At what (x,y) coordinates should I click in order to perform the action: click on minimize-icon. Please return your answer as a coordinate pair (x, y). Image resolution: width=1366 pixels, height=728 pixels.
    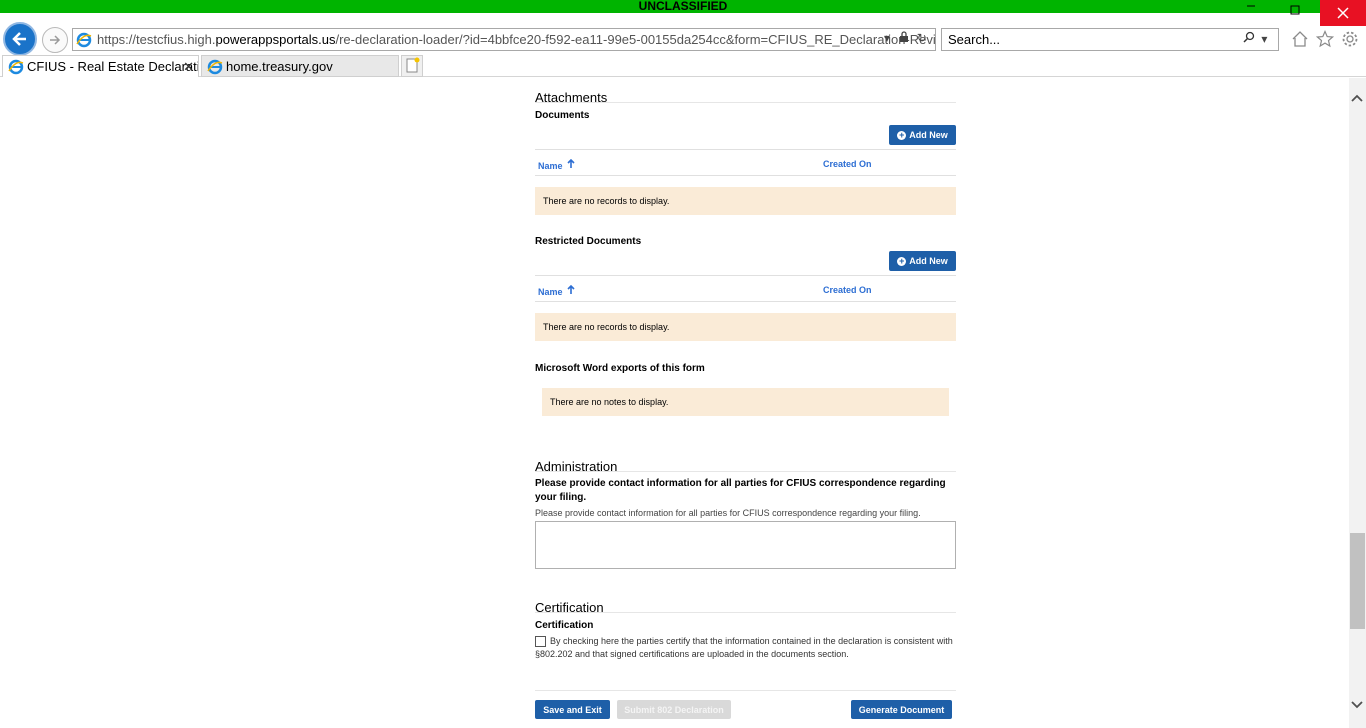
    Looking at the image, I should click on (1251, 7).